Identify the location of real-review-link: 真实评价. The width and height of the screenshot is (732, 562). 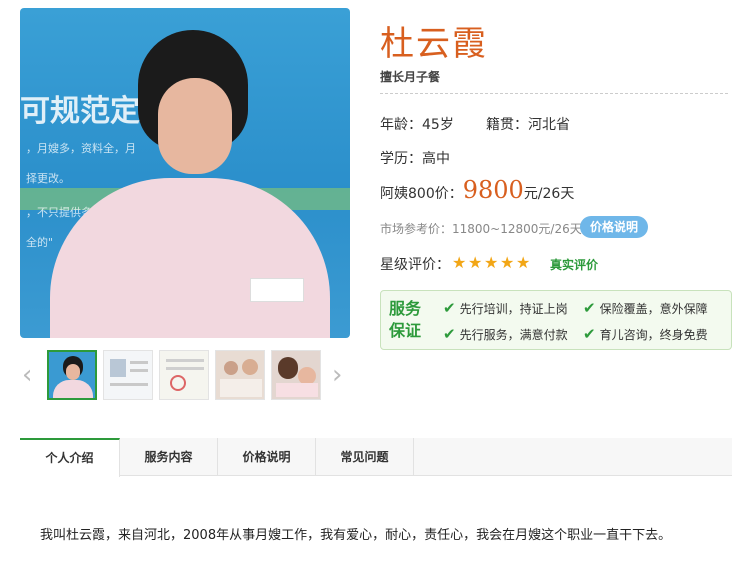
(574, 264).